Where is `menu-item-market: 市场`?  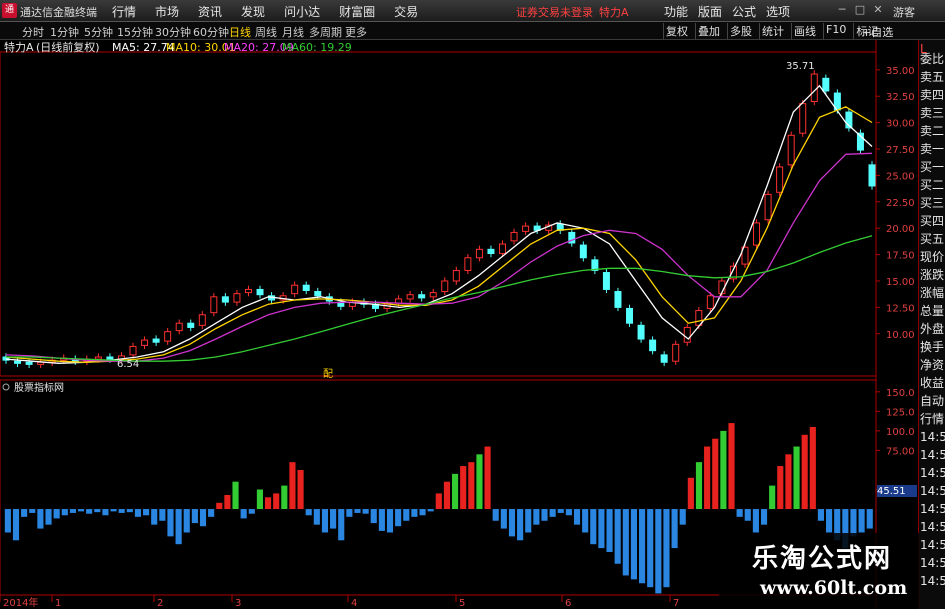 menu-item-market: 市场 is located at coordinates (167, 11).